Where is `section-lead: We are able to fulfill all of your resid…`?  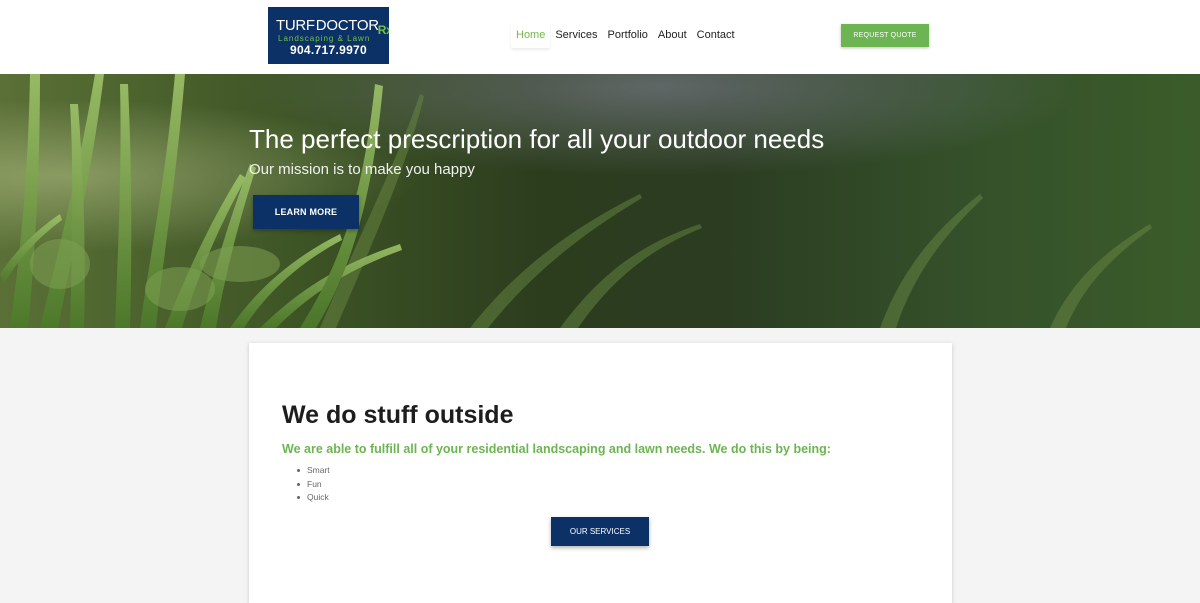 section-lead: We are able to fulfill all of your resid… is located at coordinates (556, 449).